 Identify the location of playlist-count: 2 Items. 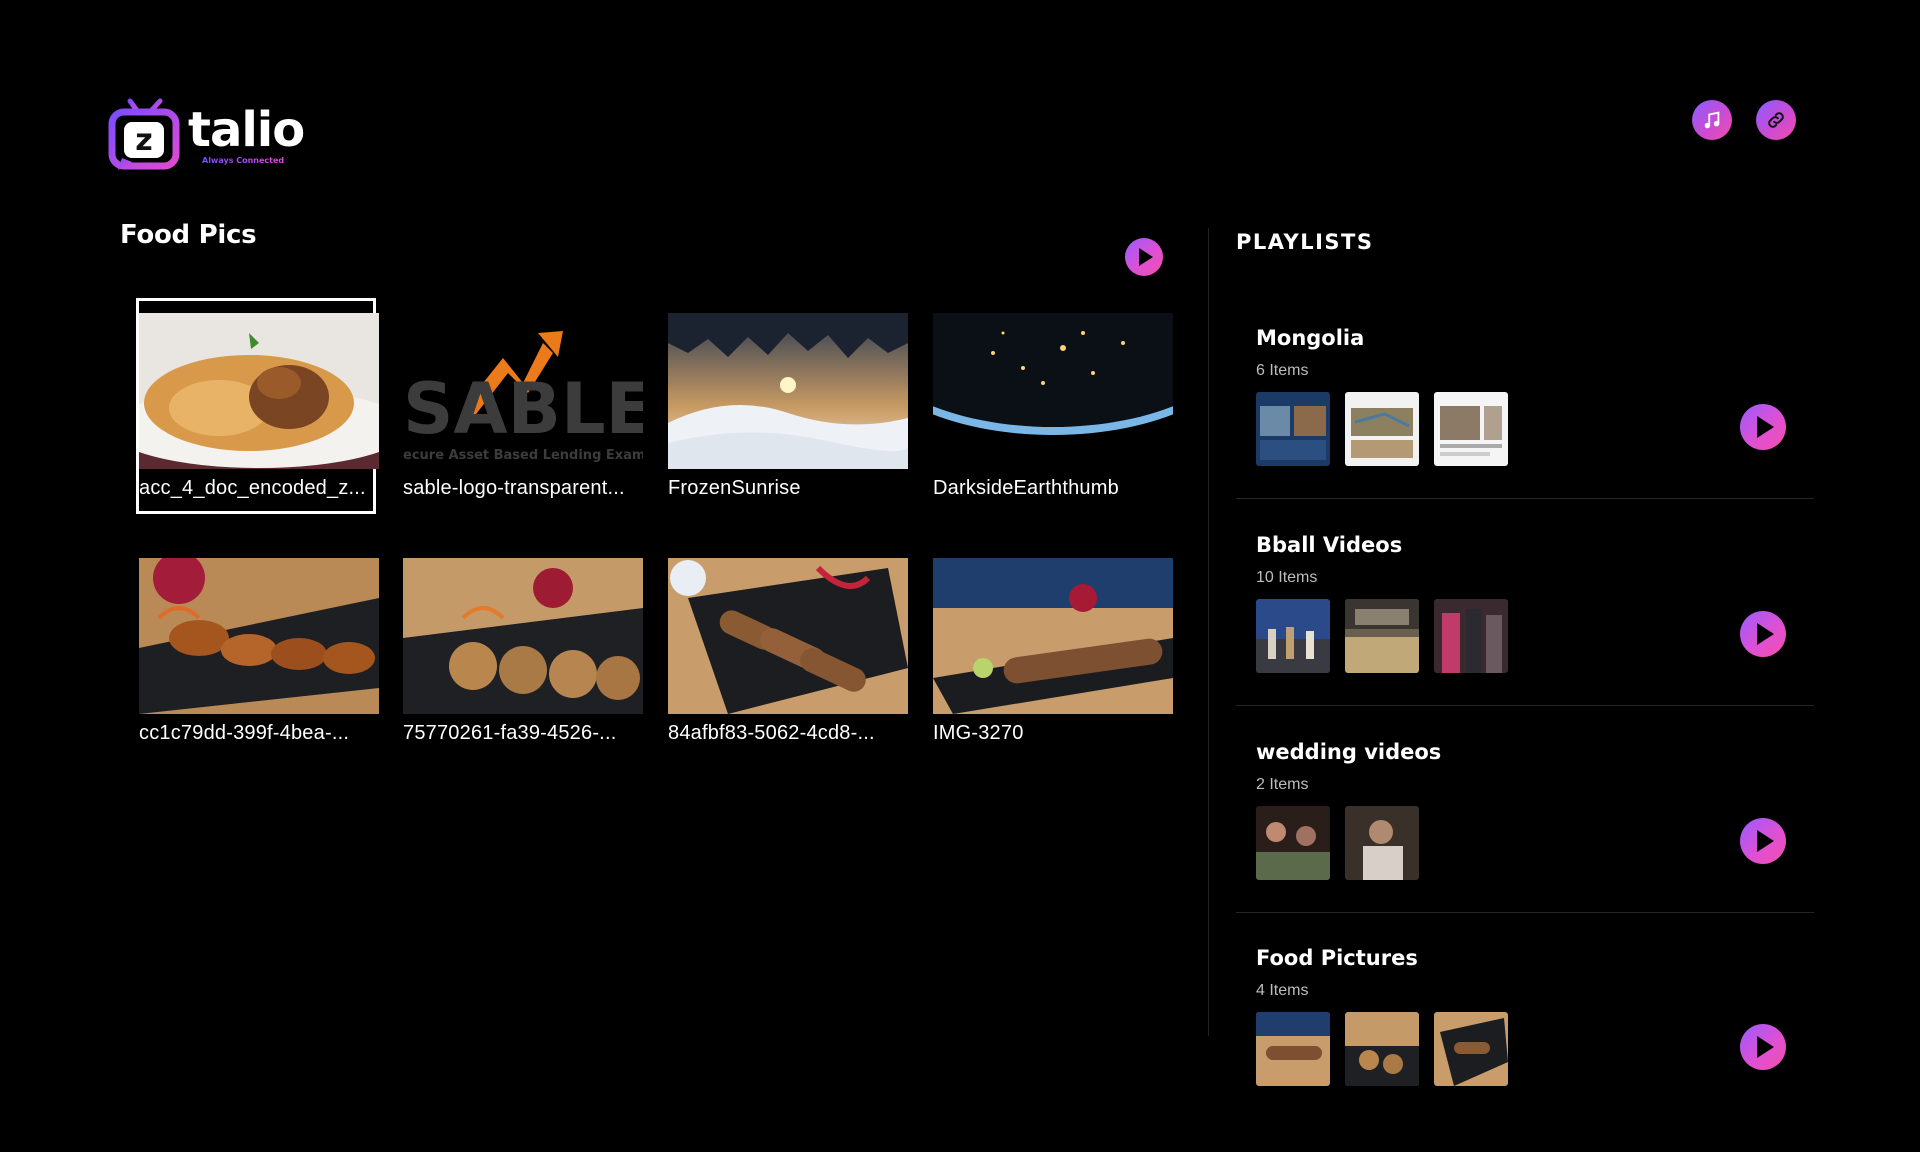
(1282, 784).